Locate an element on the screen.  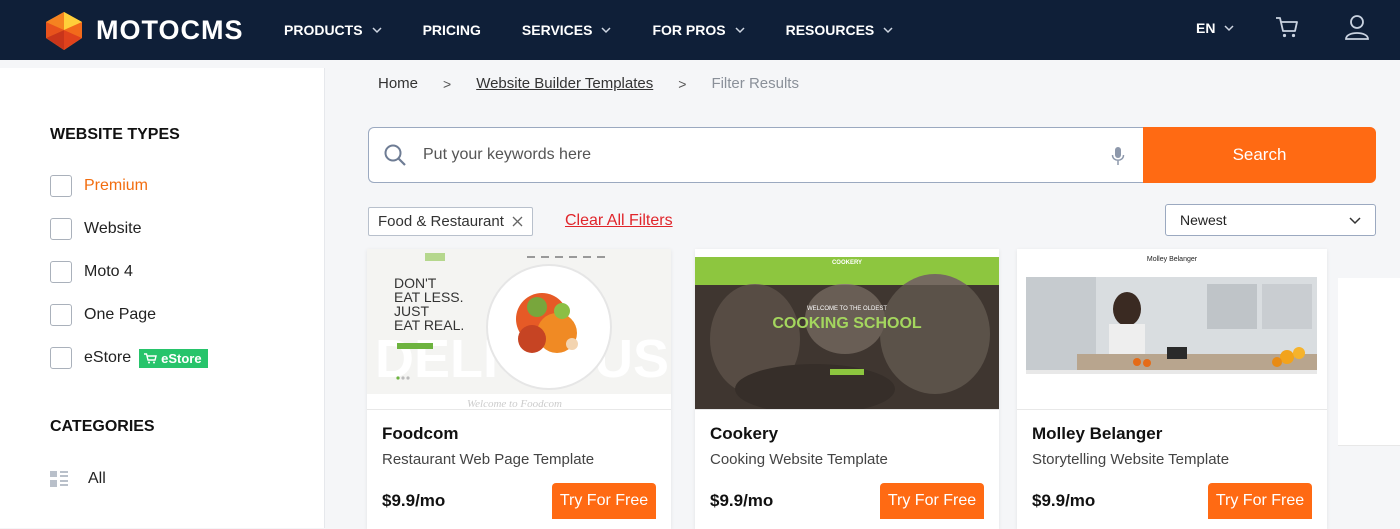
nav-for-pros: FOR PROS is located at coordinates (698, 30).